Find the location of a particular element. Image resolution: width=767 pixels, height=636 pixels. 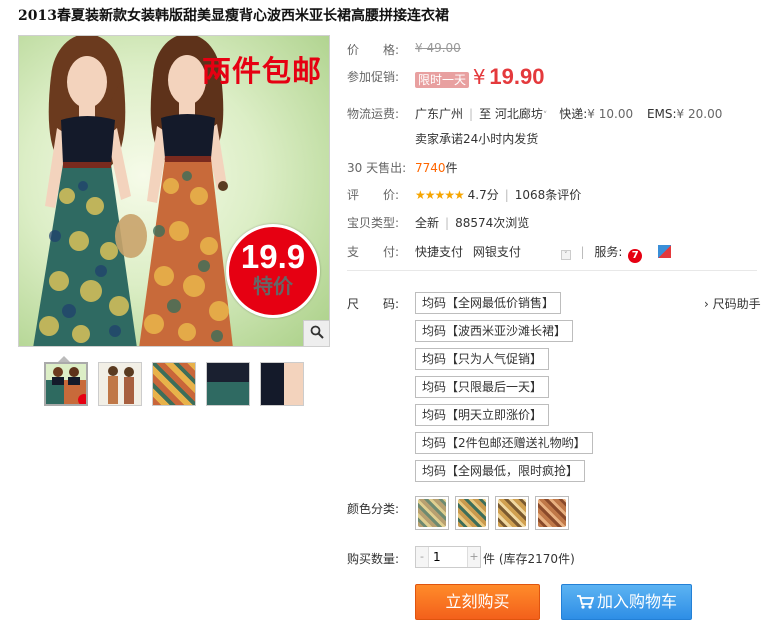

color-label: 颜色分类: is located at coordinates (373, 509).